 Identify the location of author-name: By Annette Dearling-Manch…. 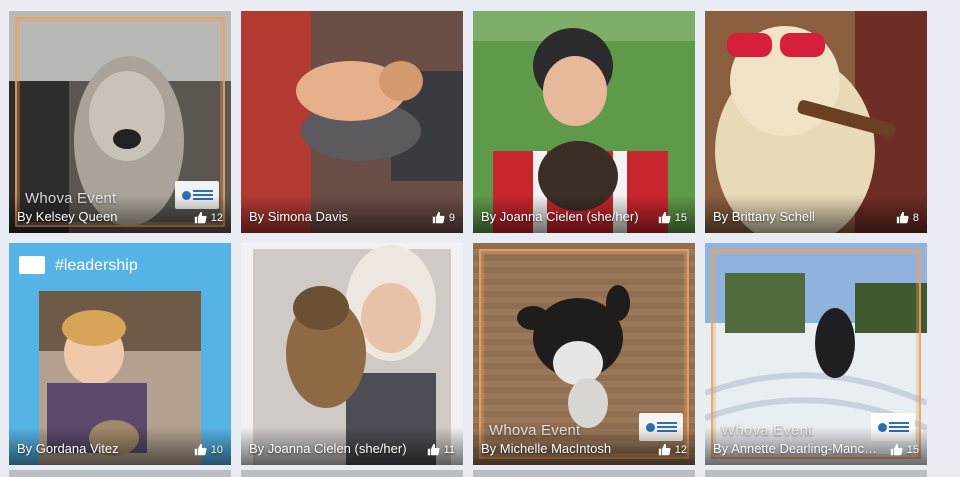
(798, 448).